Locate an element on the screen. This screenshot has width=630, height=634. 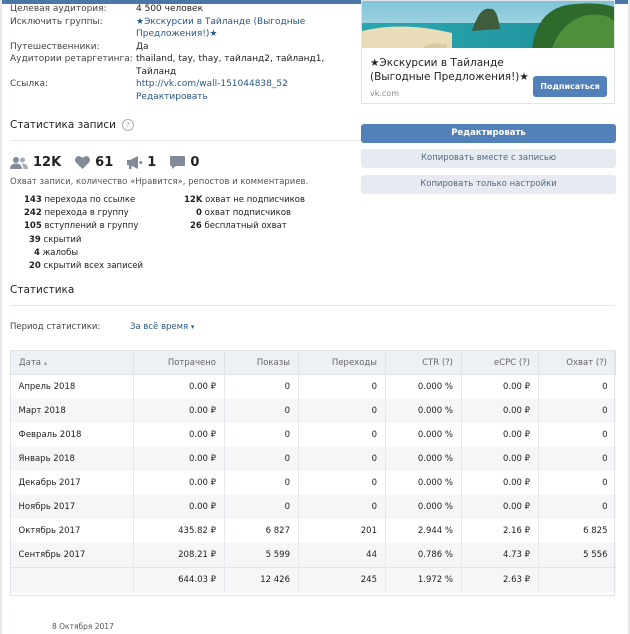
column-header-date: Дата ▴ is located at coordinates (72, 362).